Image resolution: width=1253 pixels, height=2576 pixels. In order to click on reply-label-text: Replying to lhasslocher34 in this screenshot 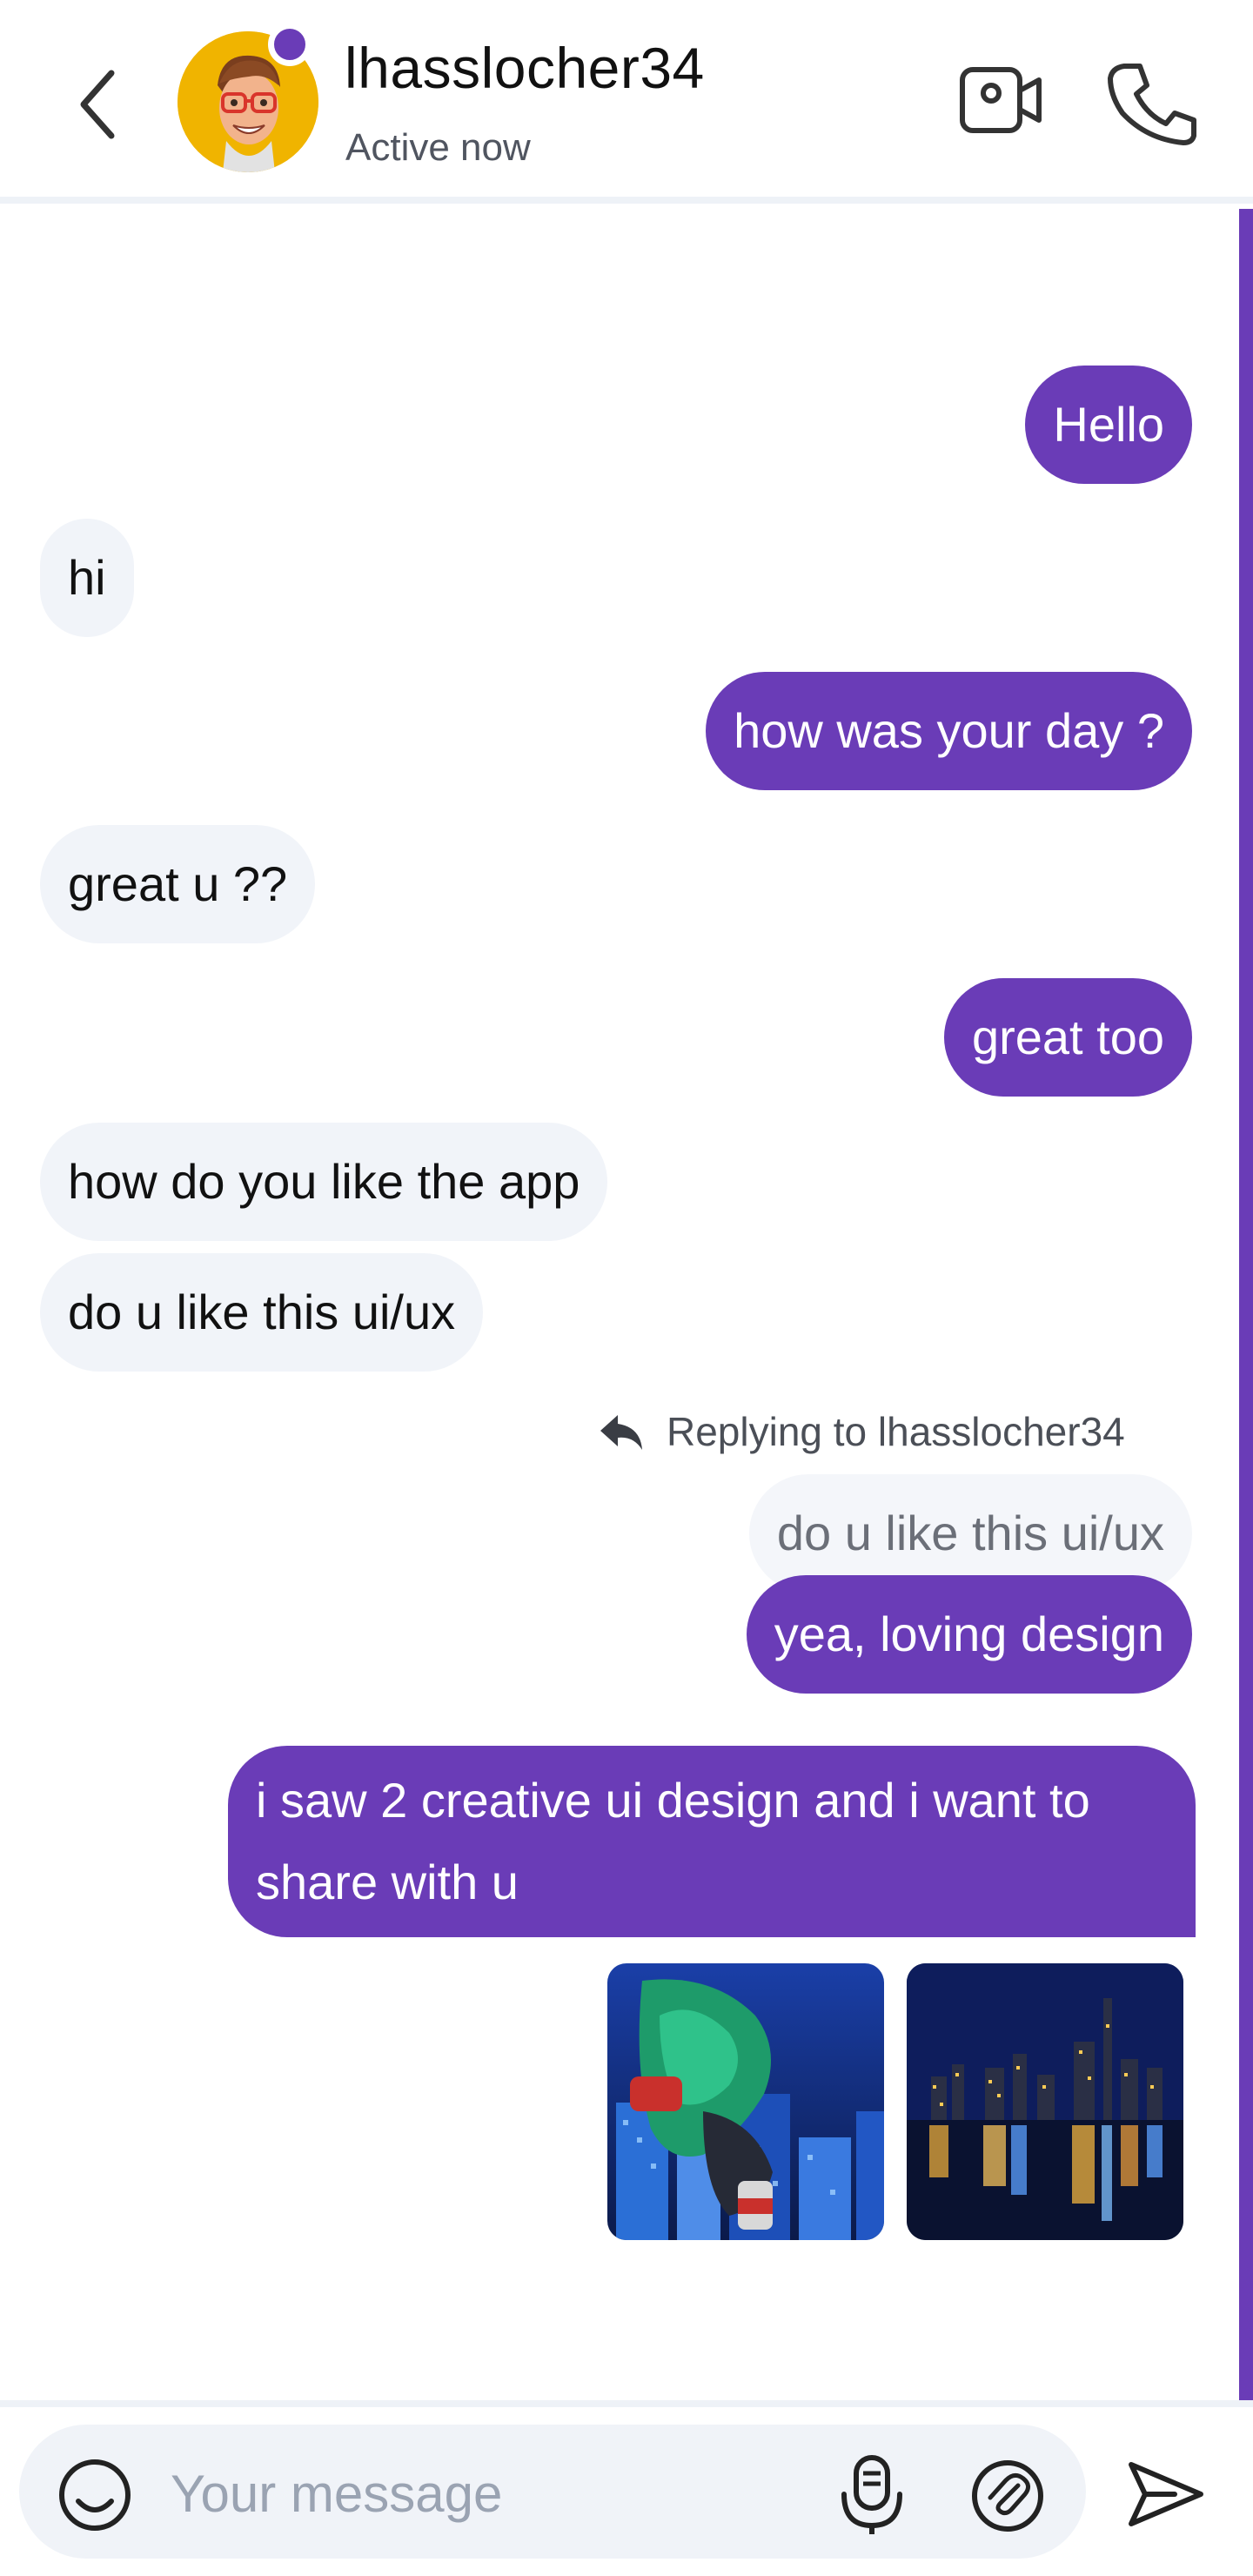, I will do `click(896, 1432)`.